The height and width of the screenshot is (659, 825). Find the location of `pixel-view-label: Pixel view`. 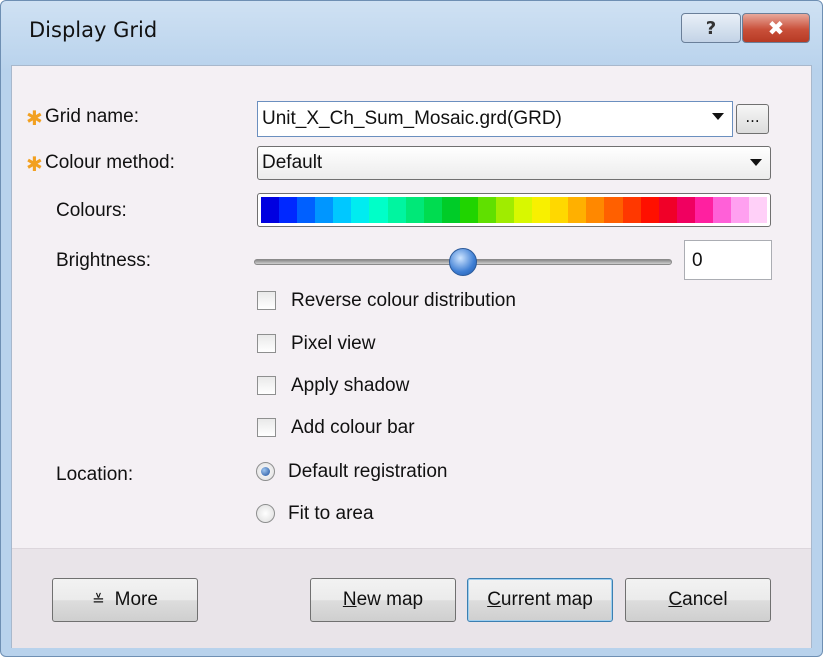

pixel-view-label: Pixel view is located at coordinates (333, 344).